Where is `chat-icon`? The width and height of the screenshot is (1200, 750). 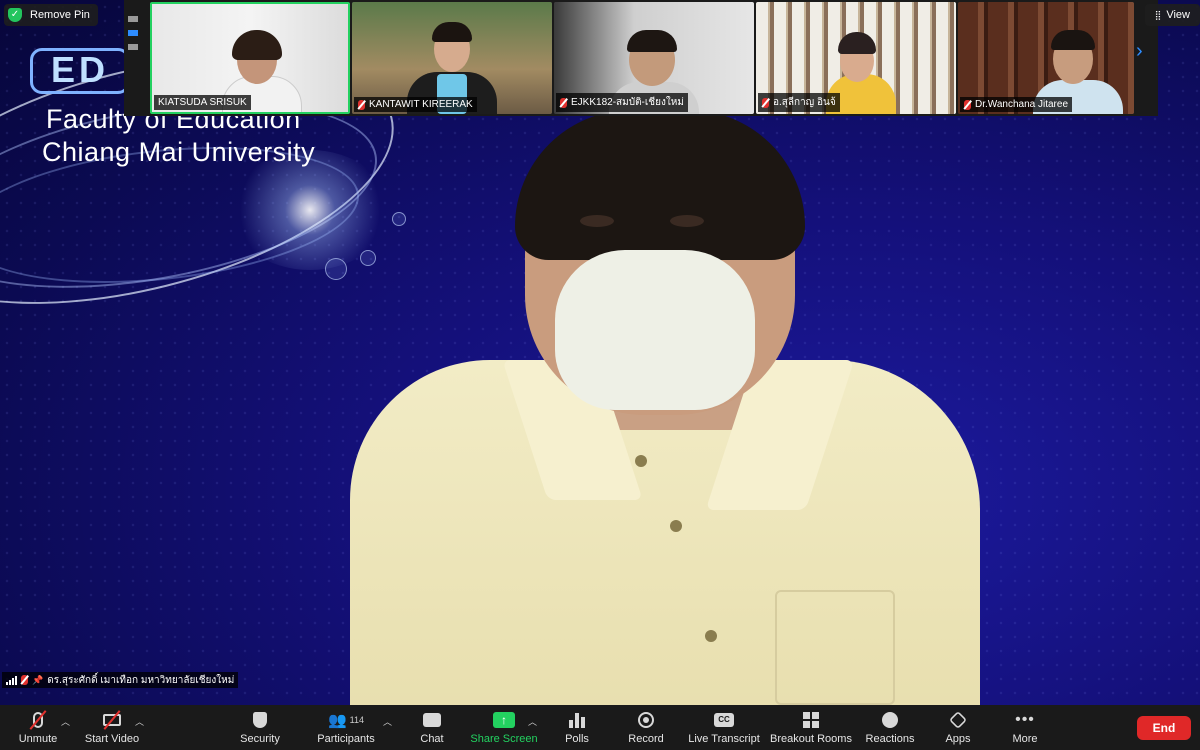
chat-icon is located at coordinates (432, 720).